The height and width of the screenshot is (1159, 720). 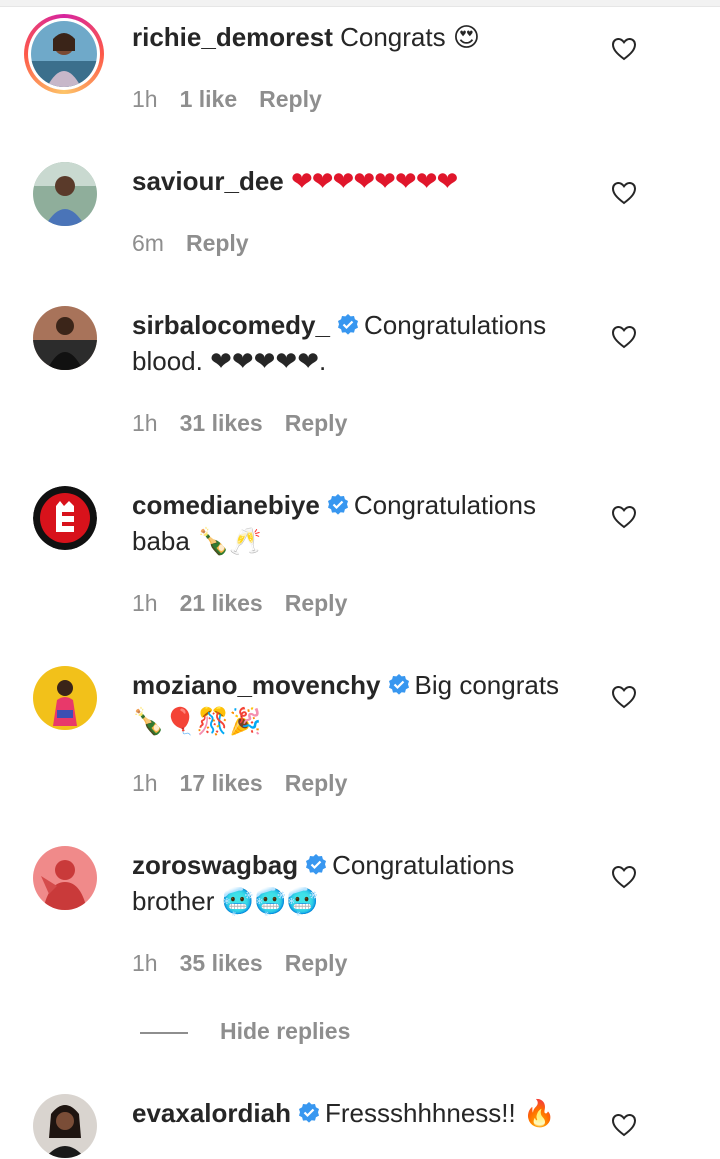 I want to click on comment-meta: 6m Reply, so click(x=201, y=243).